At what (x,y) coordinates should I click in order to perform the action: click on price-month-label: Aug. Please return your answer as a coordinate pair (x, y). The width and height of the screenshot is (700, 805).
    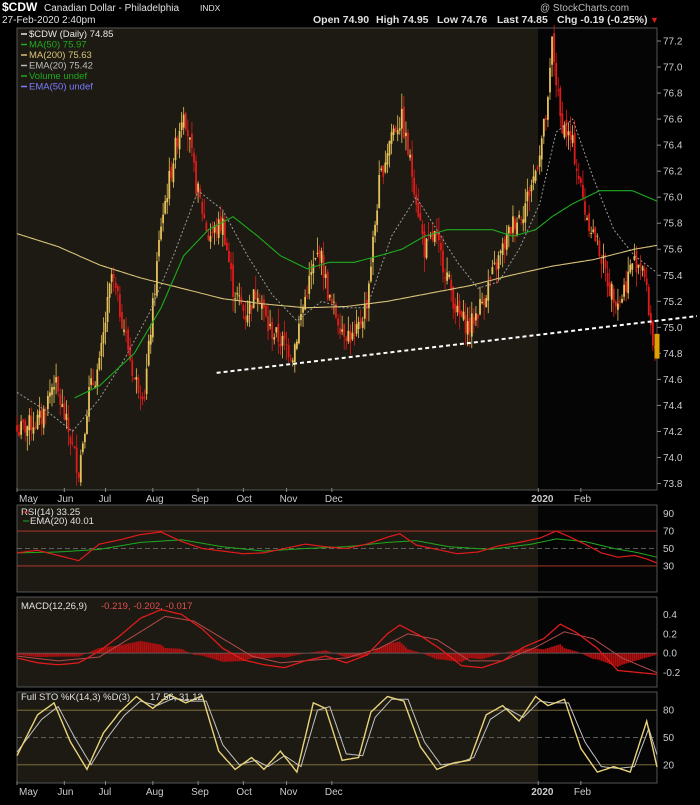
    Looking at the image, I should click on (155, 499).